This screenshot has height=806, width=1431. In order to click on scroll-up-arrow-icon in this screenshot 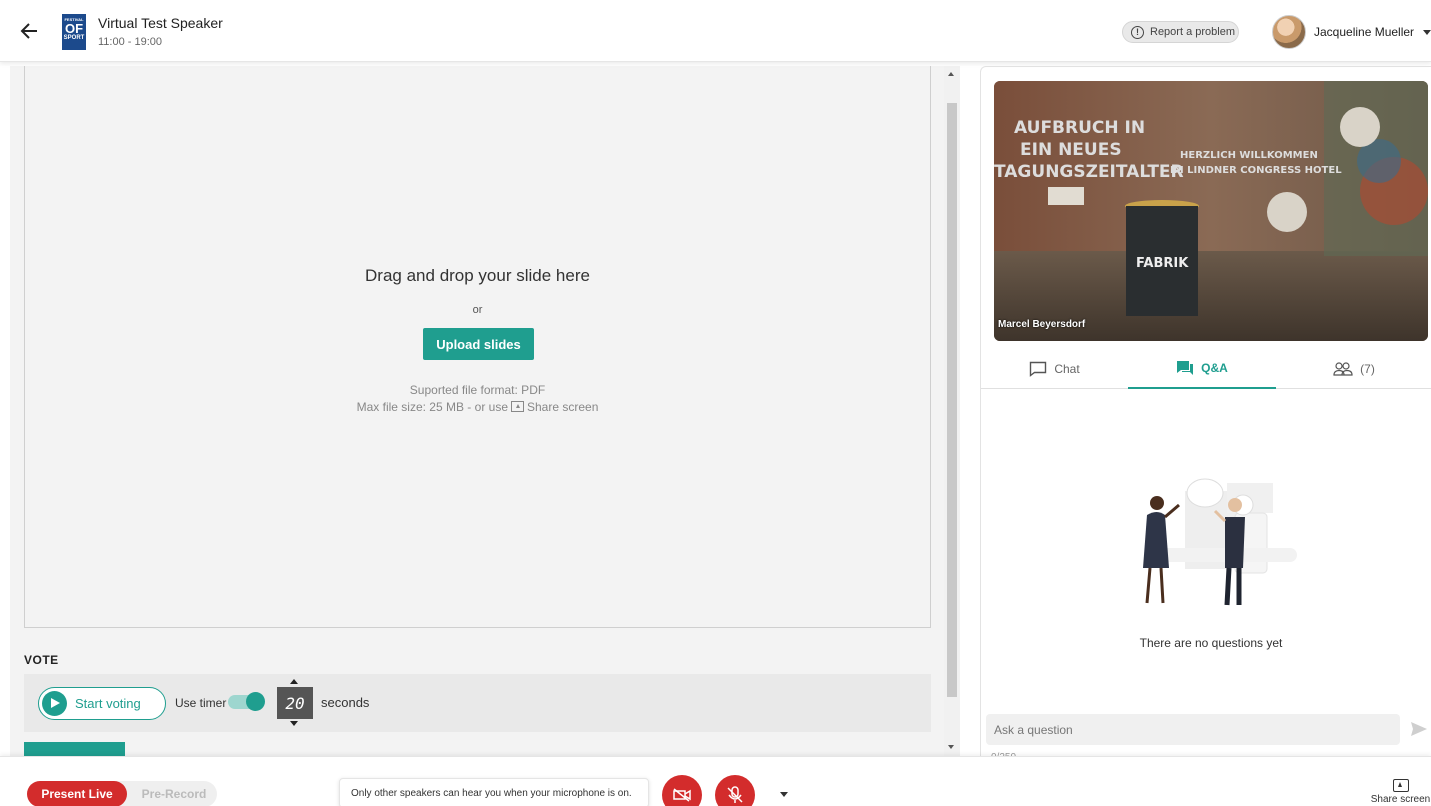, I will do `click(951, 74)`.